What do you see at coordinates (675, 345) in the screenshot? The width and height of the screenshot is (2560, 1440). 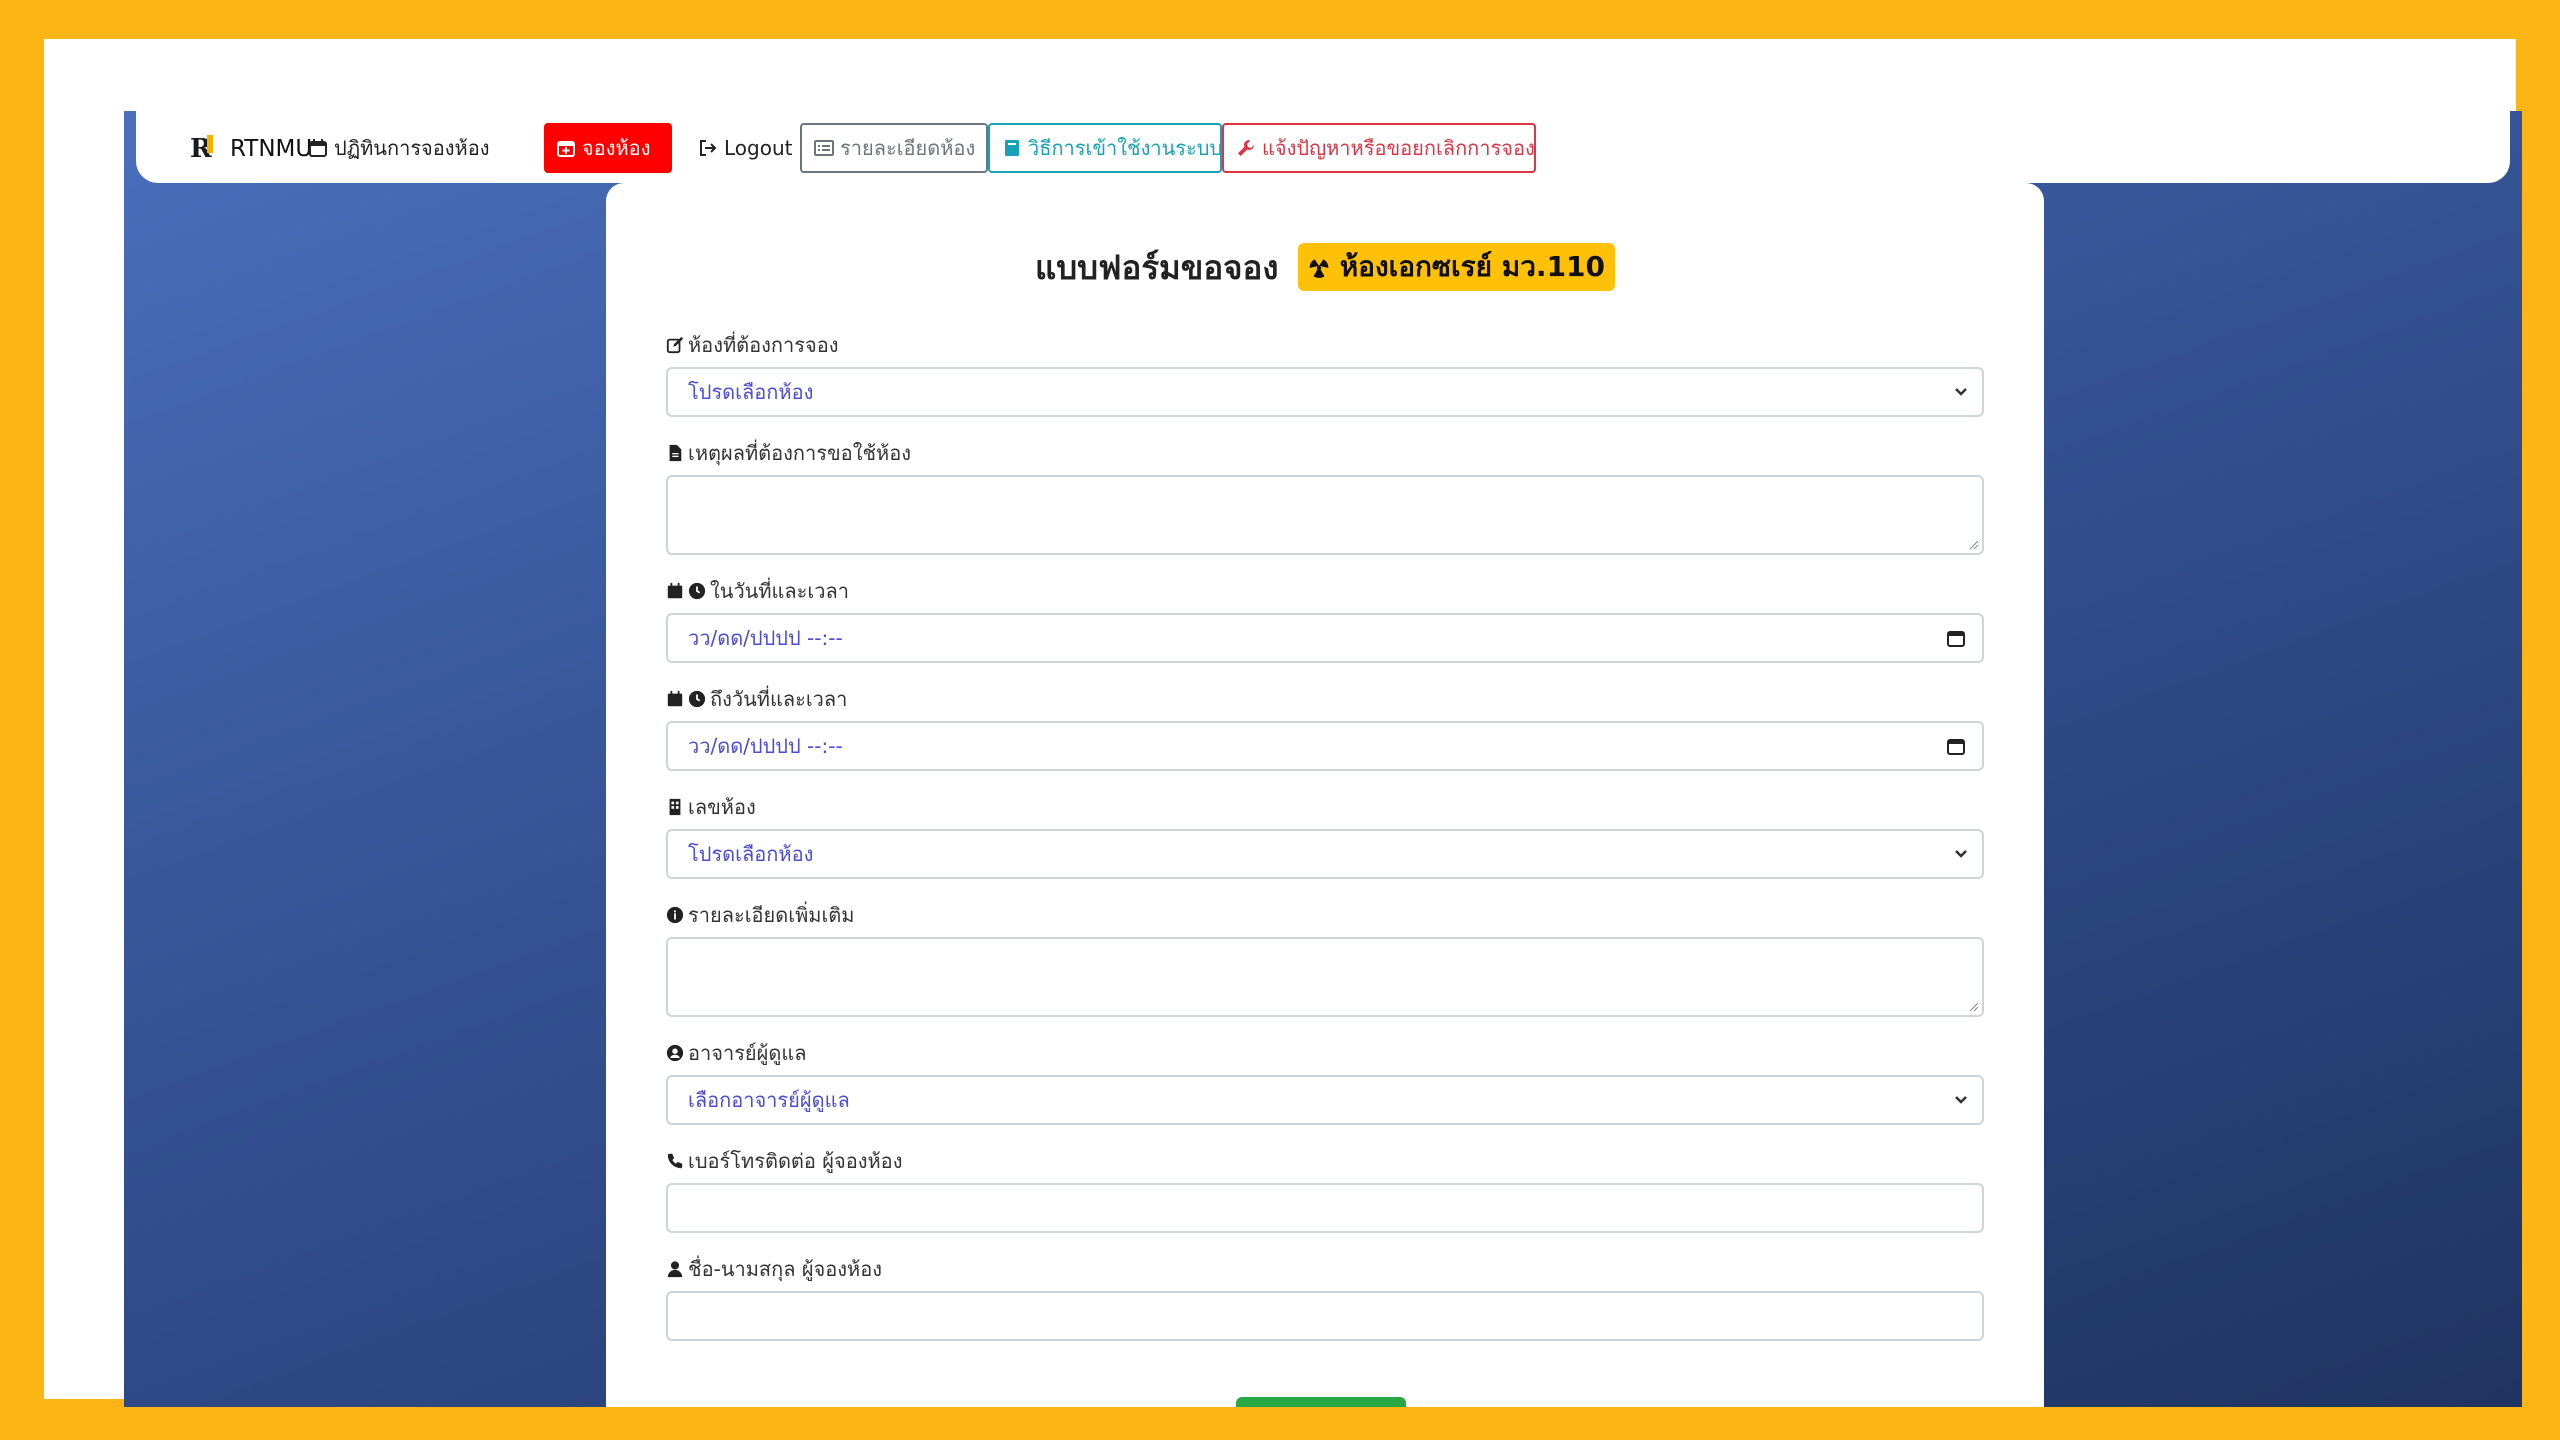 I see `edit-icon` at bounding box center [675, 345].